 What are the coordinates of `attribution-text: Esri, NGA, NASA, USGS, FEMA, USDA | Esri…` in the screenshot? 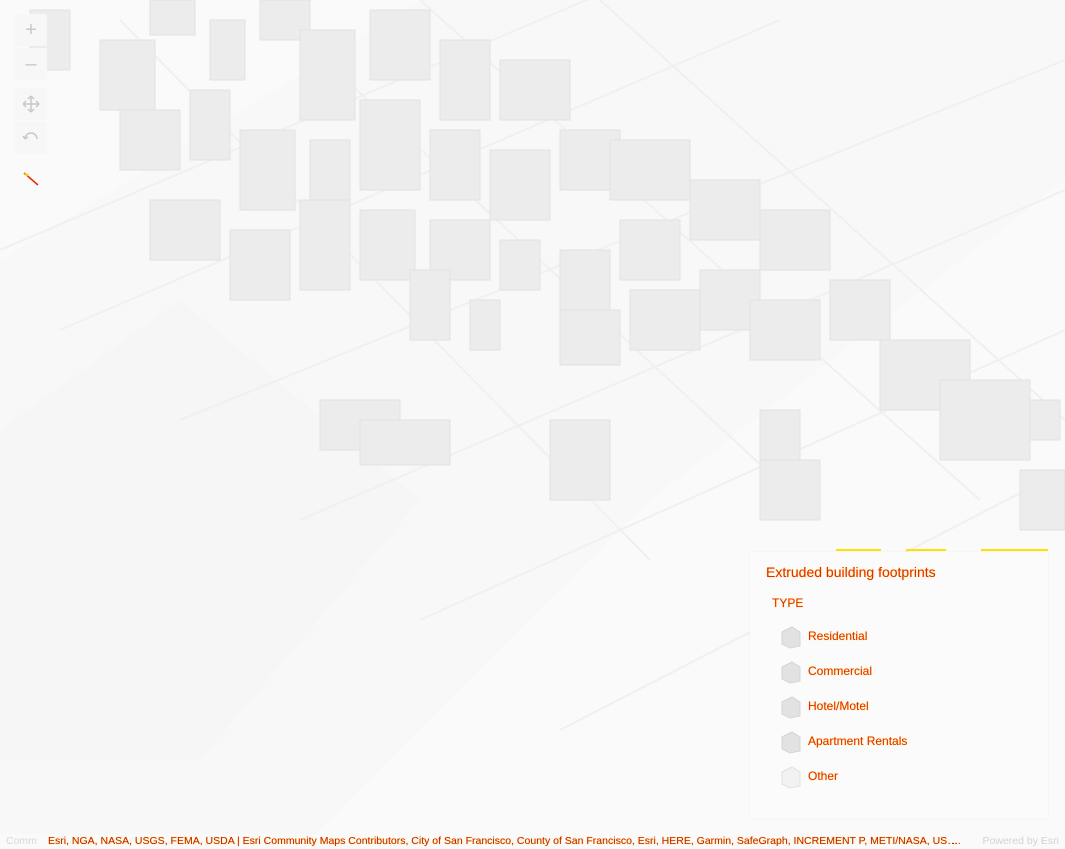 It's located at (503, 841).